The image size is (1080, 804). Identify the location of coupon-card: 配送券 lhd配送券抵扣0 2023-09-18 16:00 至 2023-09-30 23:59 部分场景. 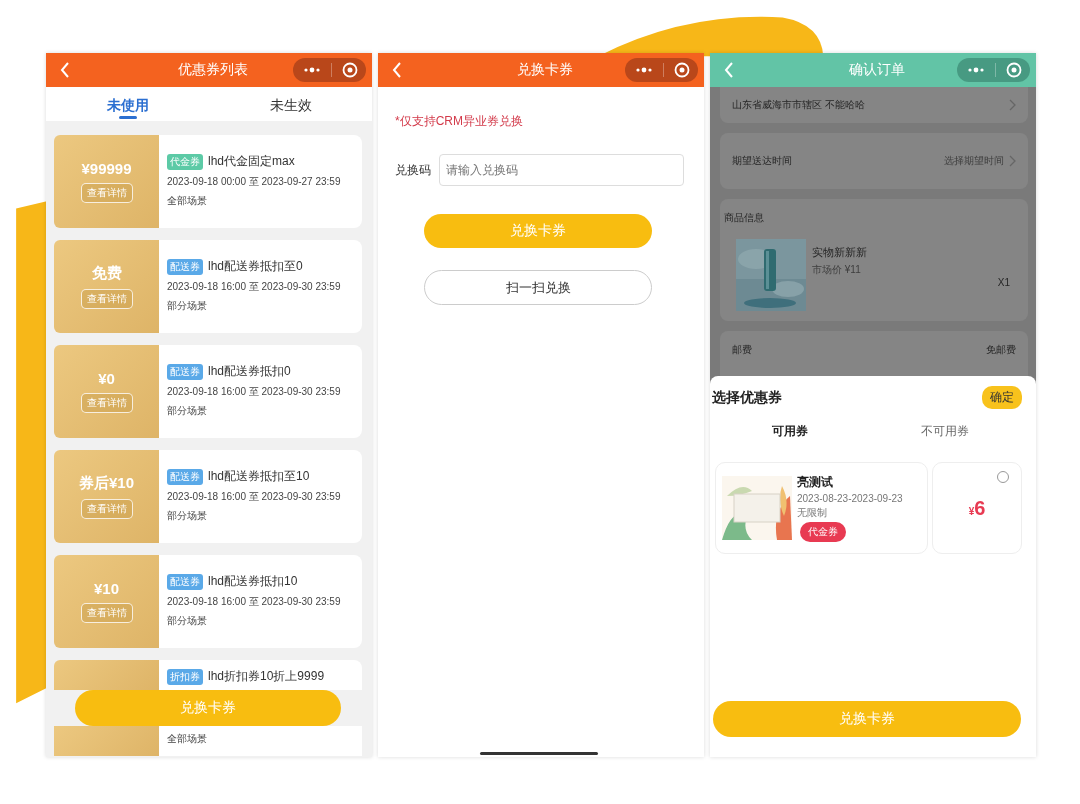
(260, 391).